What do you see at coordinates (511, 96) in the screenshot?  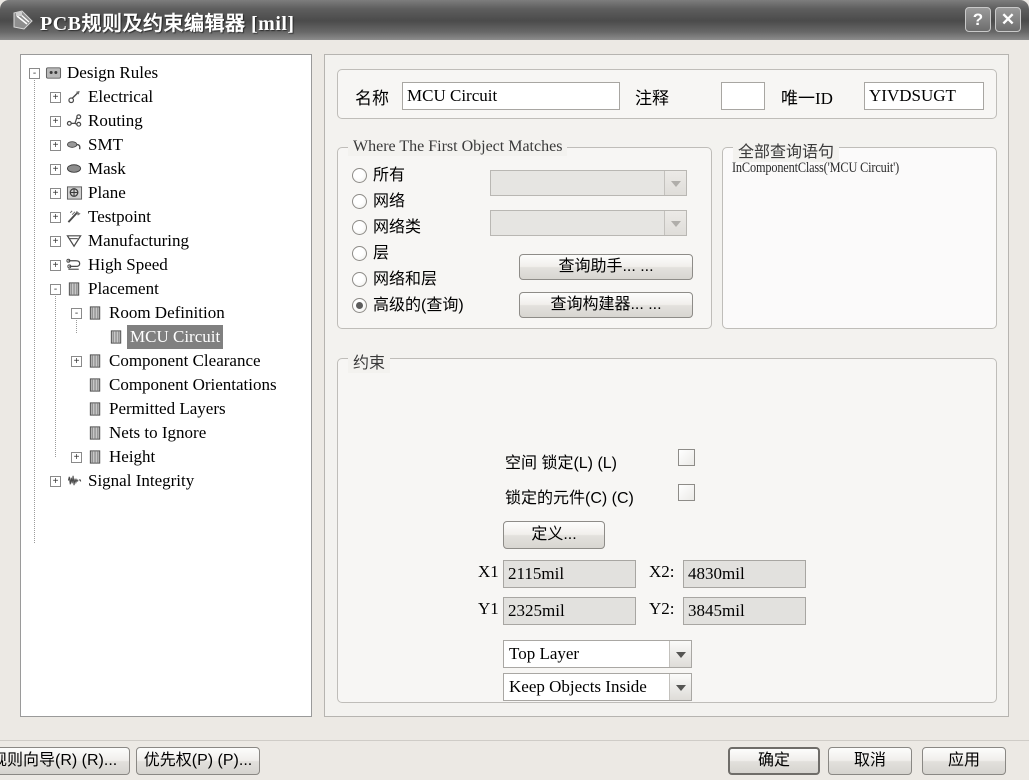 I see `name-input: MCU Circuit` at bounding box center [511, 96].